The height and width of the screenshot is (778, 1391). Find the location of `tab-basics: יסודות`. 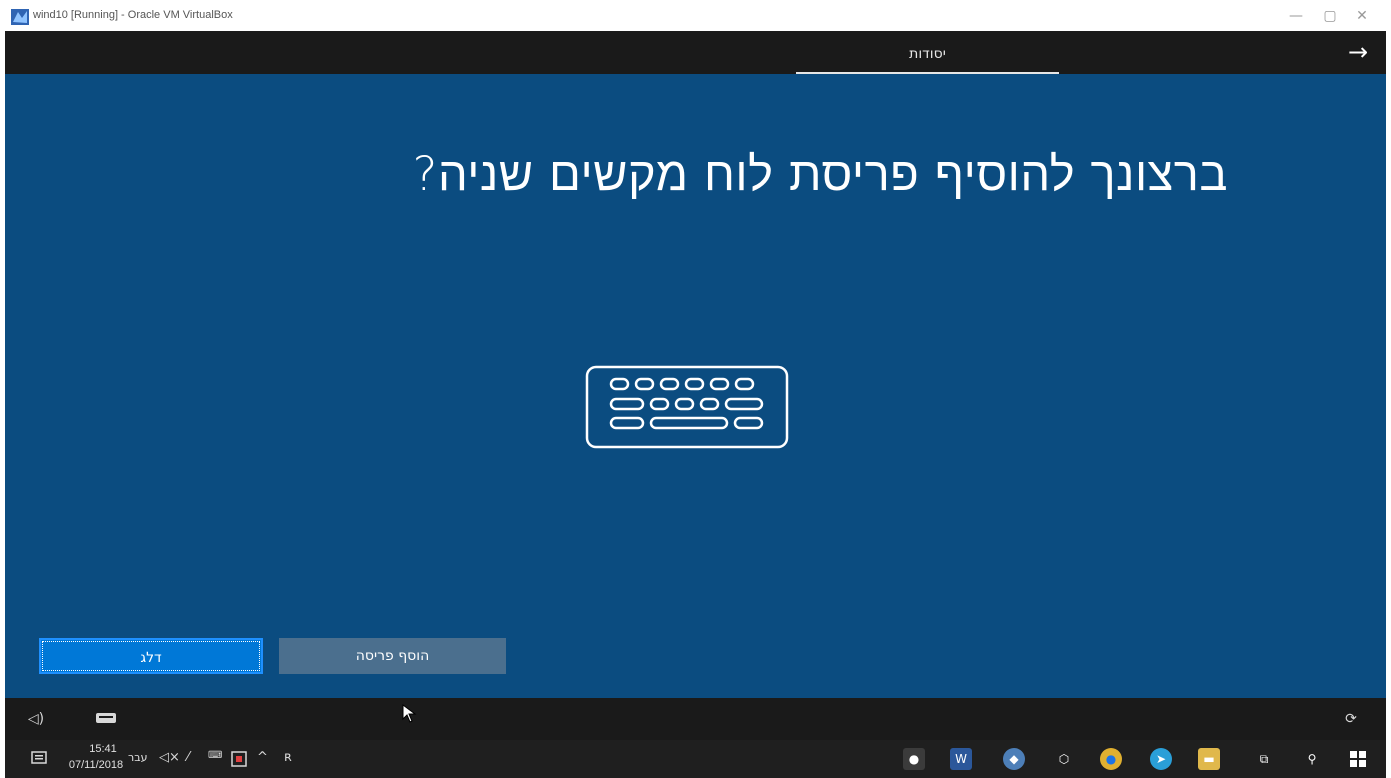

tab-basics: יסודות is located at coordinates (927, 51).